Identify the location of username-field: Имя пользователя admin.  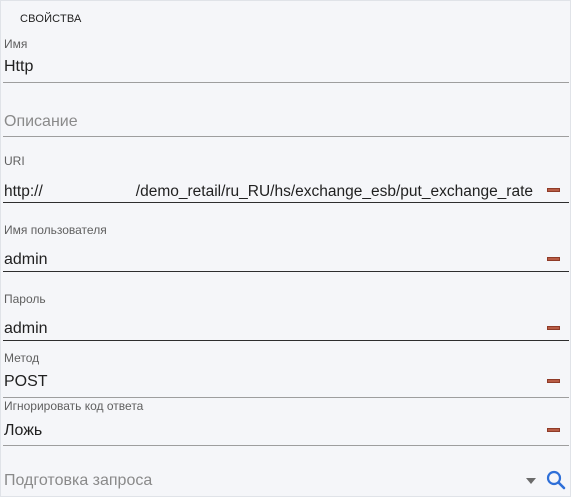
(285, 248).